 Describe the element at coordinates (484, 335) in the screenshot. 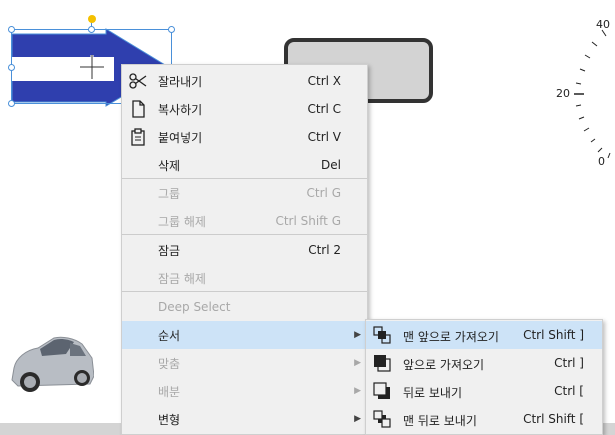

I see `submenu-item-bring-to-front: 맨 앞으로 가져오기 Ctrl Shift ]` at that location.